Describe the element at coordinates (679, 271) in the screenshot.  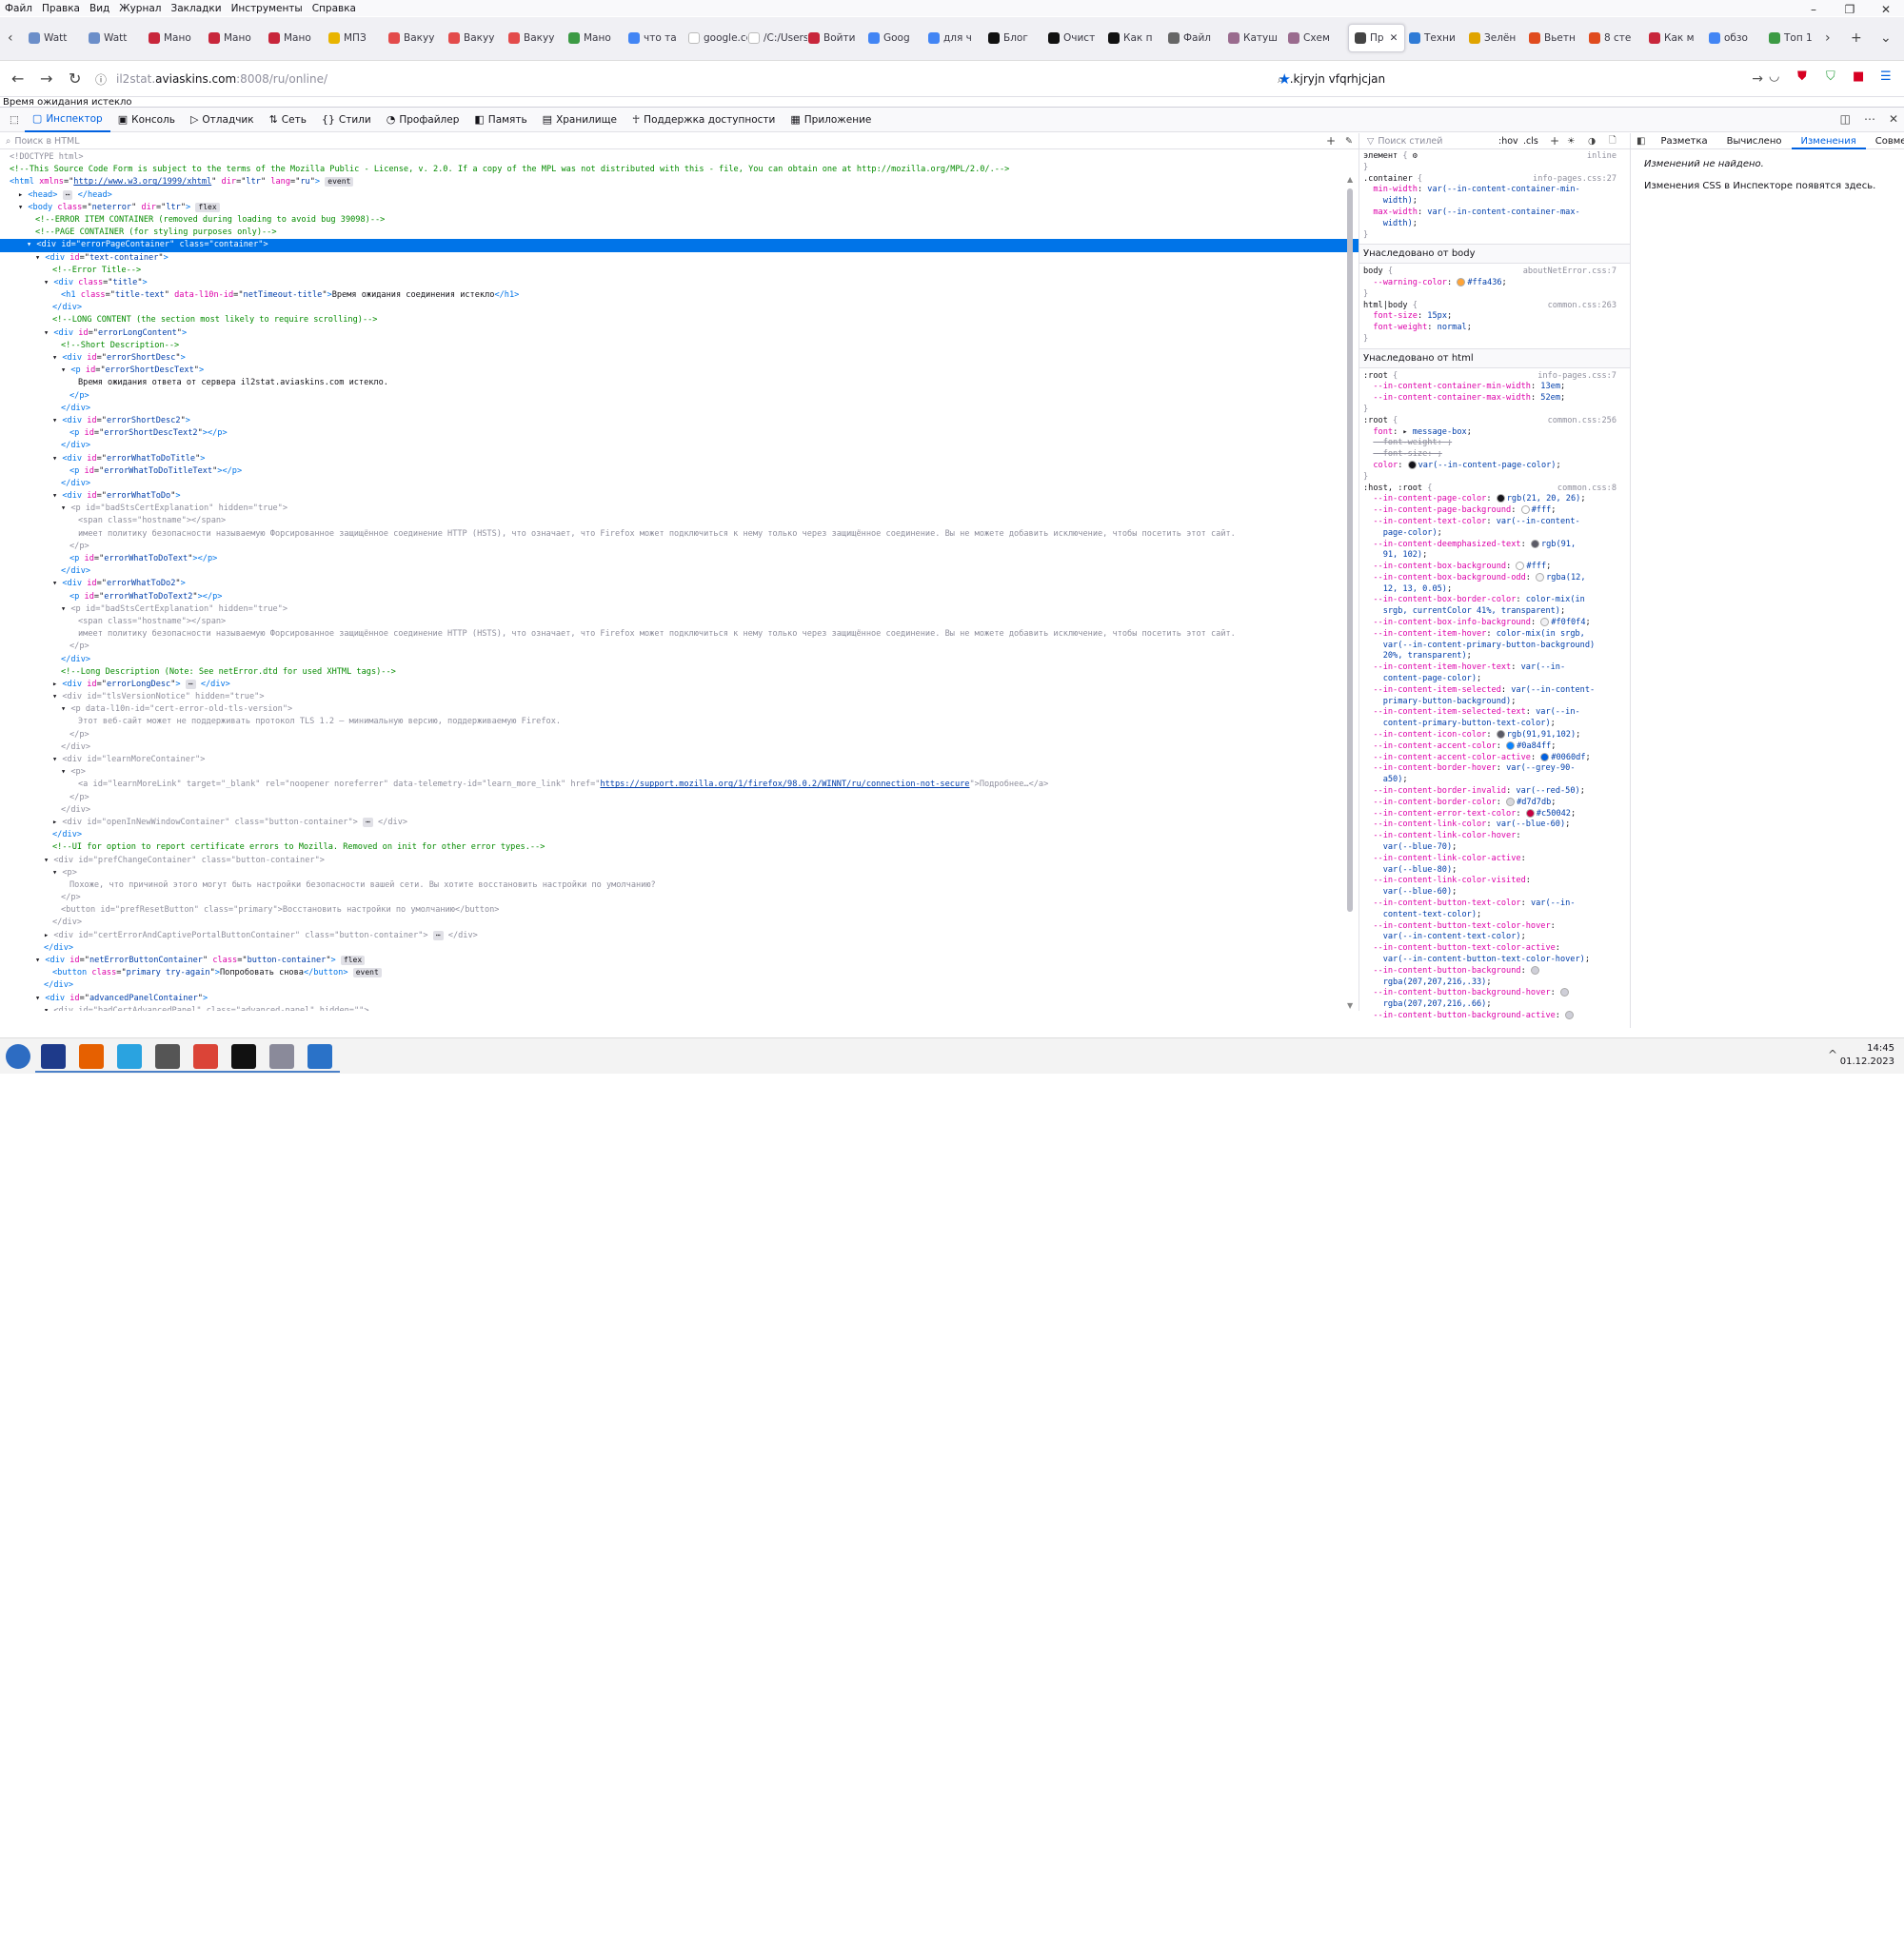
I see `markup-node: <!--Error Title-->` at that location.